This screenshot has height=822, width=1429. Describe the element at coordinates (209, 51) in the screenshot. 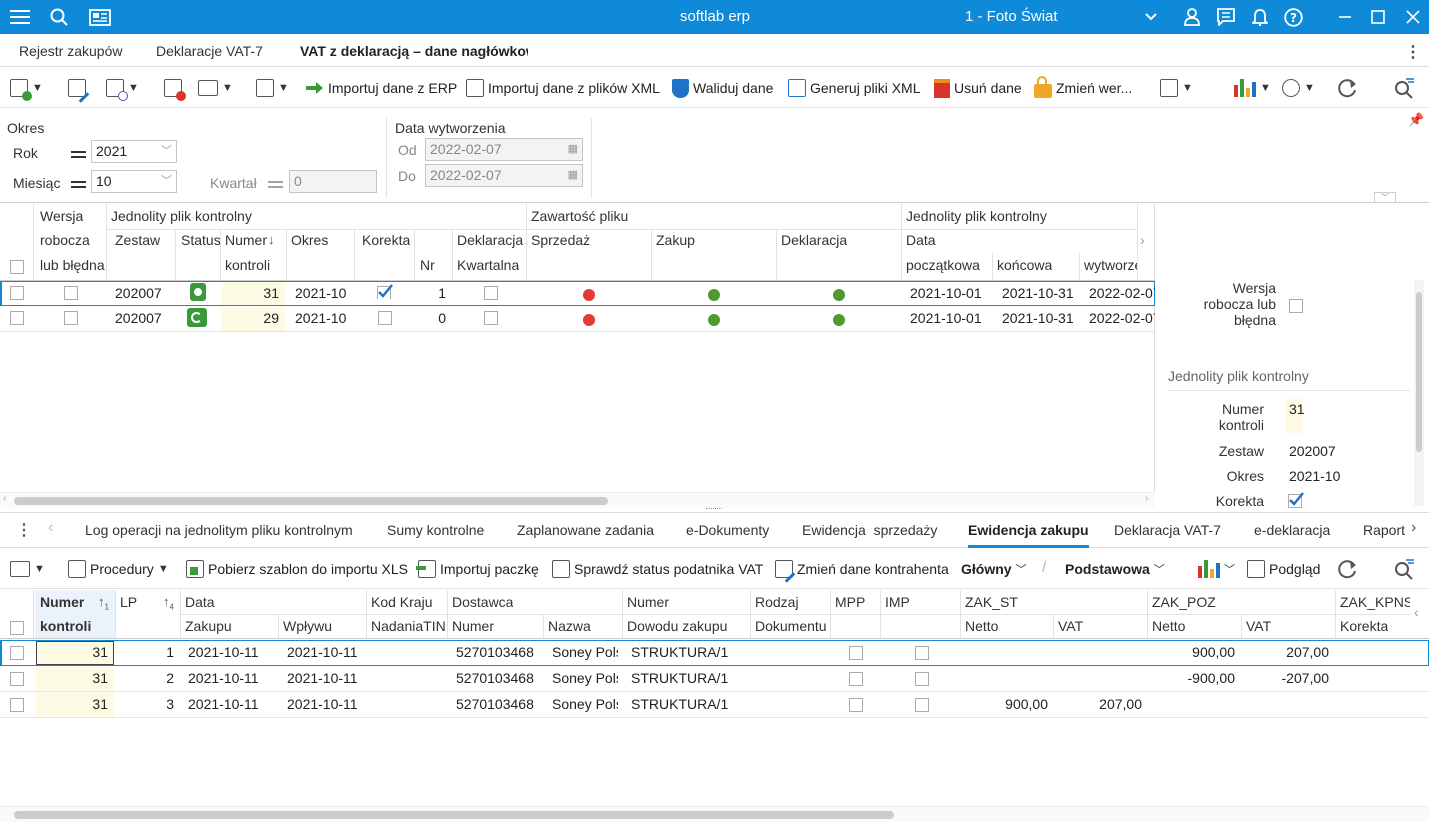

I see `tab-deklaracje-vat7: Deklaracje VAT-7` at that location.